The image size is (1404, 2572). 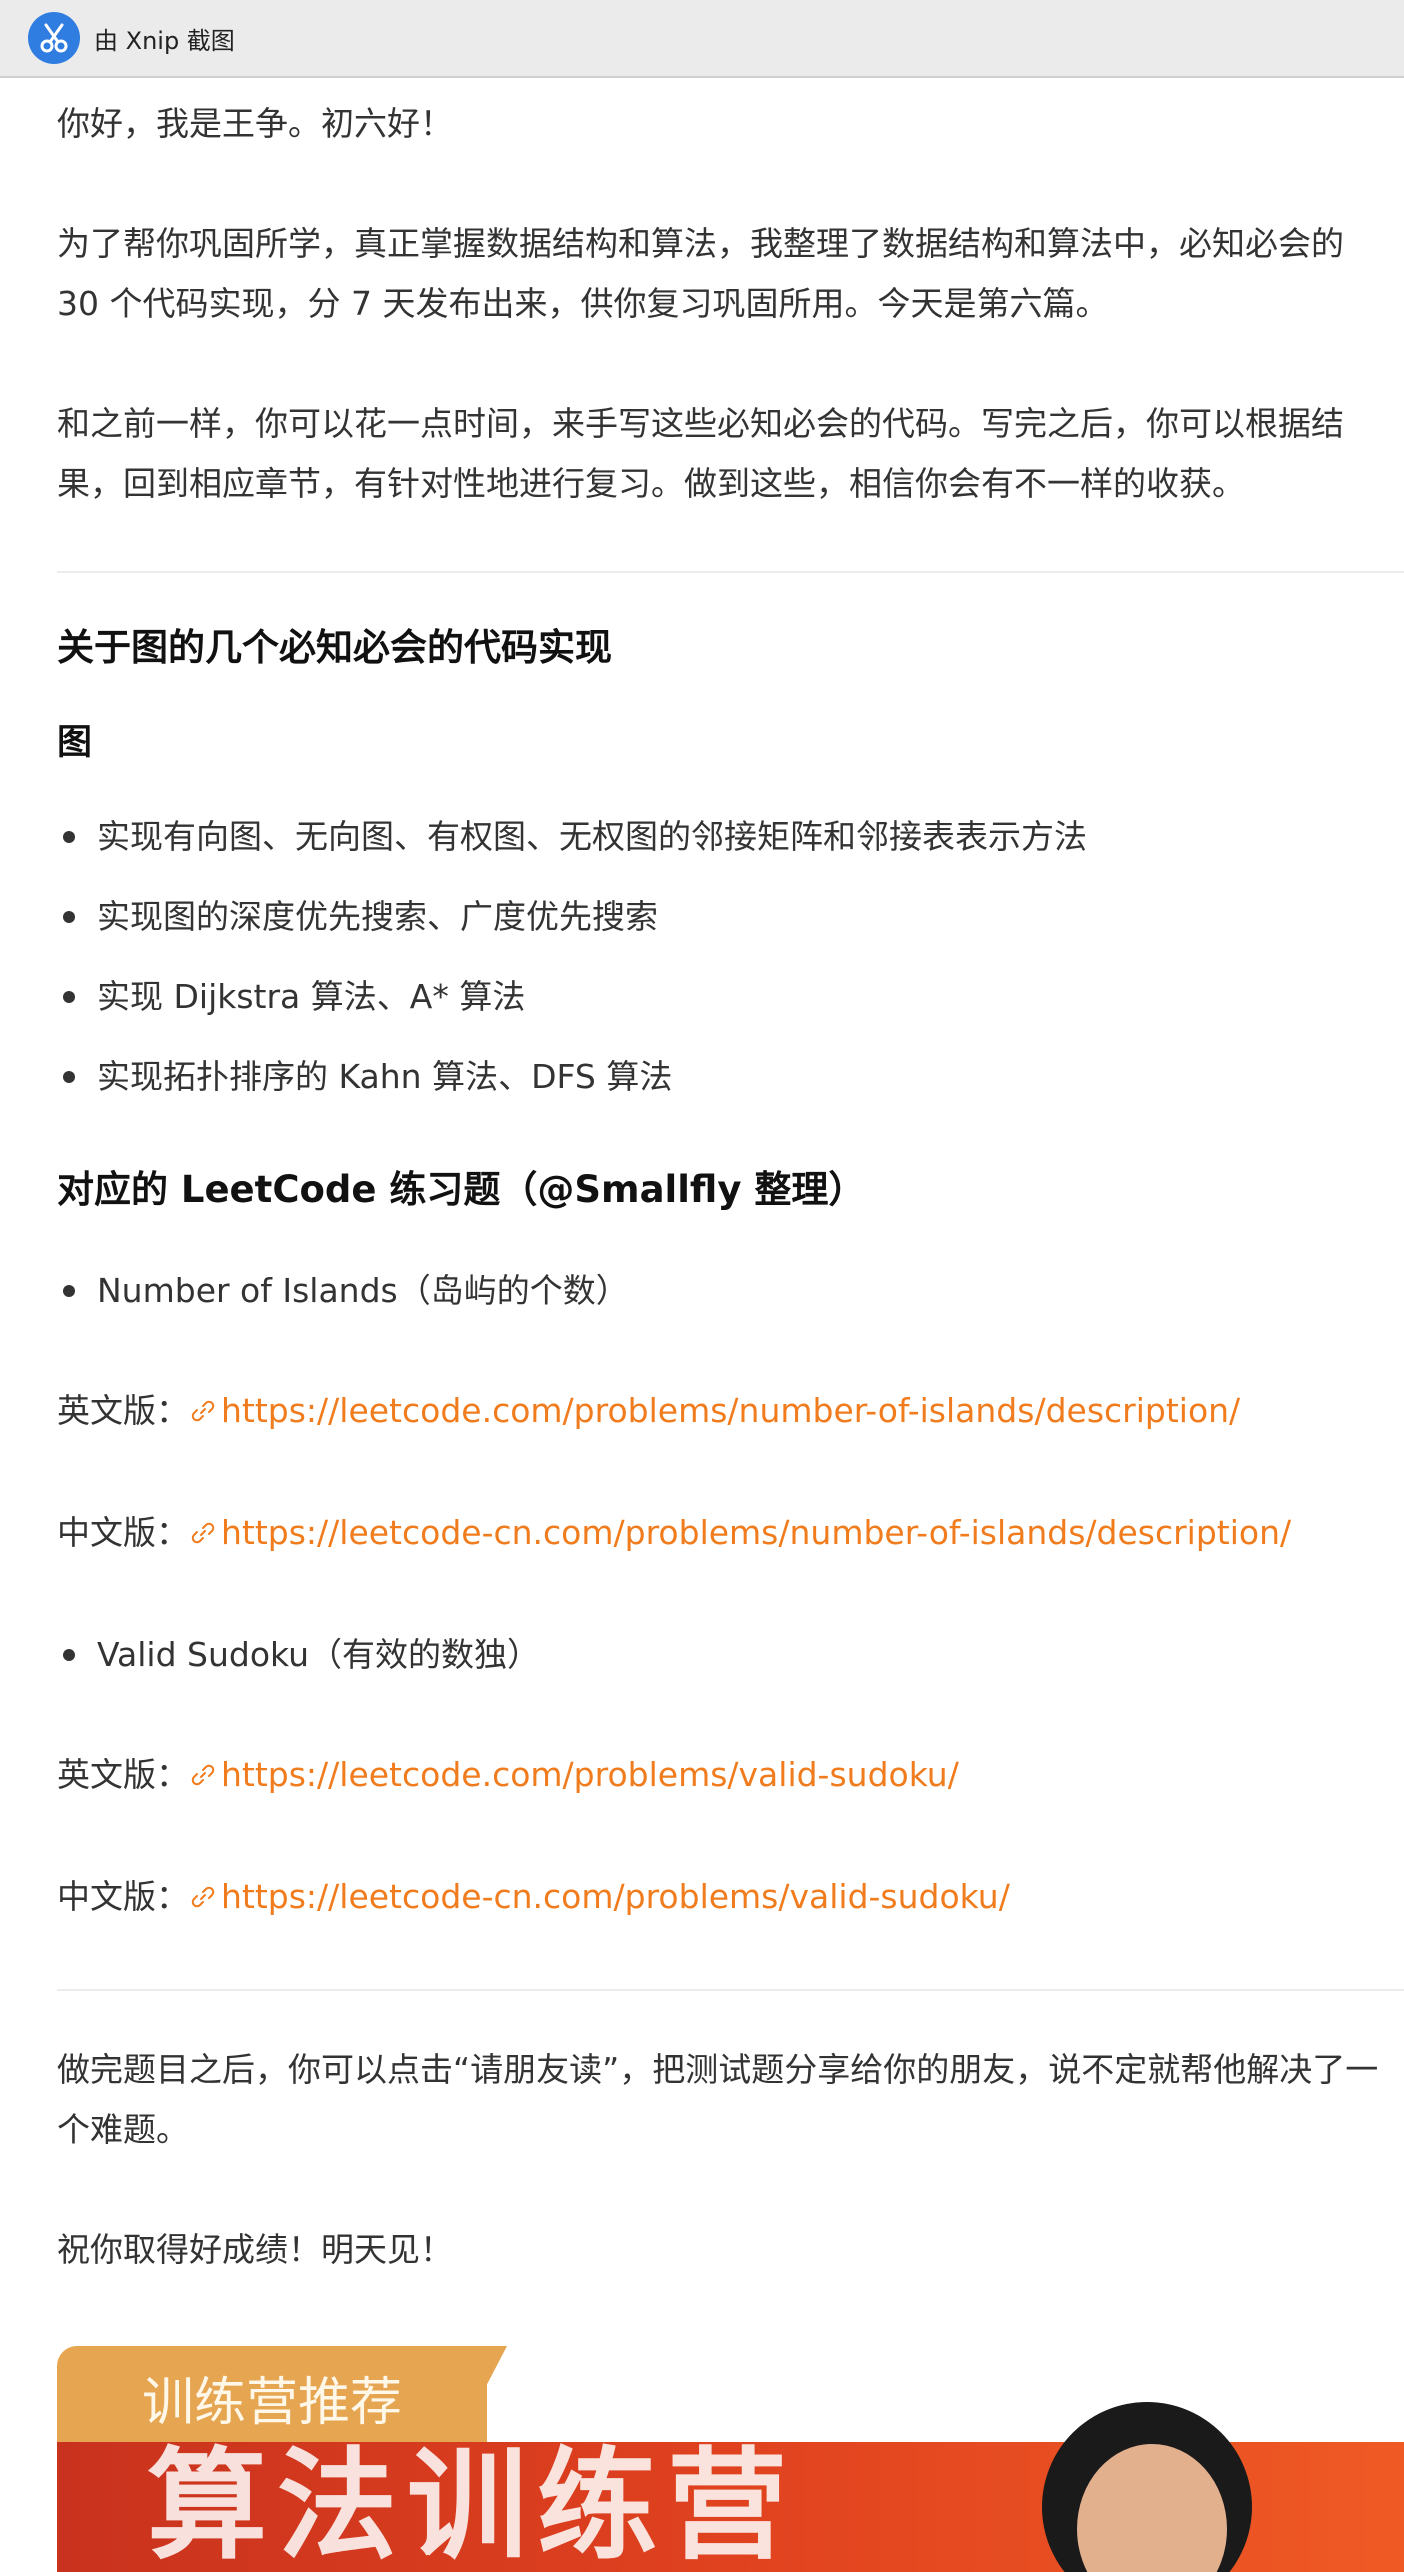 I want to click on problem-name: Valid Sudoku（有效的数独）, so click(x=319, y=1654).